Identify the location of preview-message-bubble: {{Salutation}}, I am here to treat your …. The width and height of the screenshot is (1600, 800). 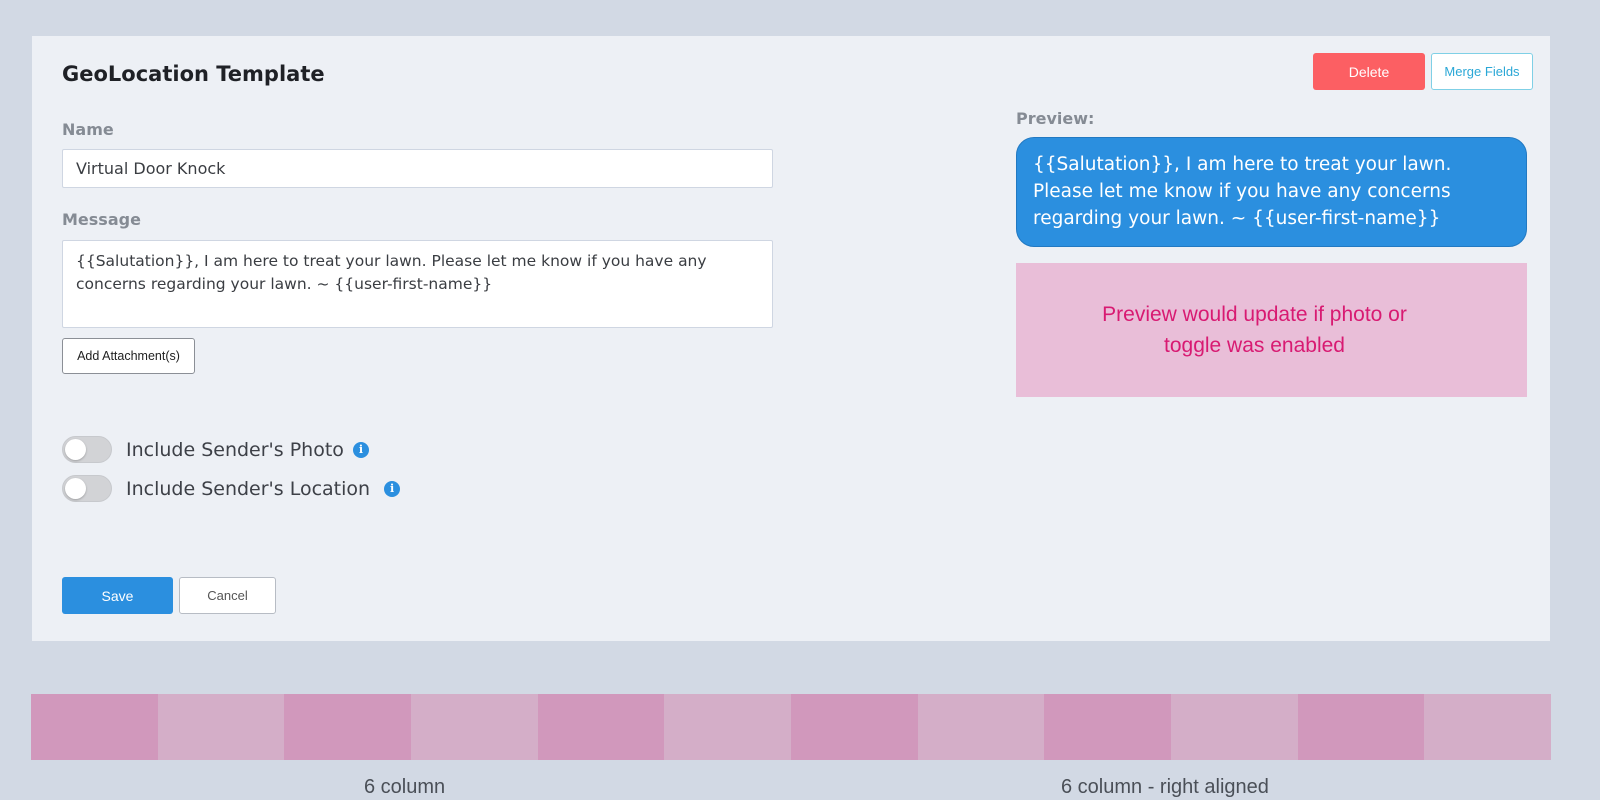
(1271, 192).